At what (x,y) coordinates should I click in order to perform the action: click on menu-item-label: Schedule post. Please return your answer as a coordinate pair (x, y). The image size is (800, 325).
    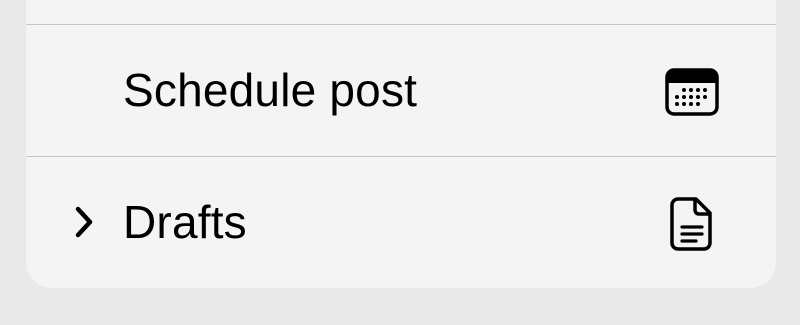
    Looking at the image, I should click on (270, 90).